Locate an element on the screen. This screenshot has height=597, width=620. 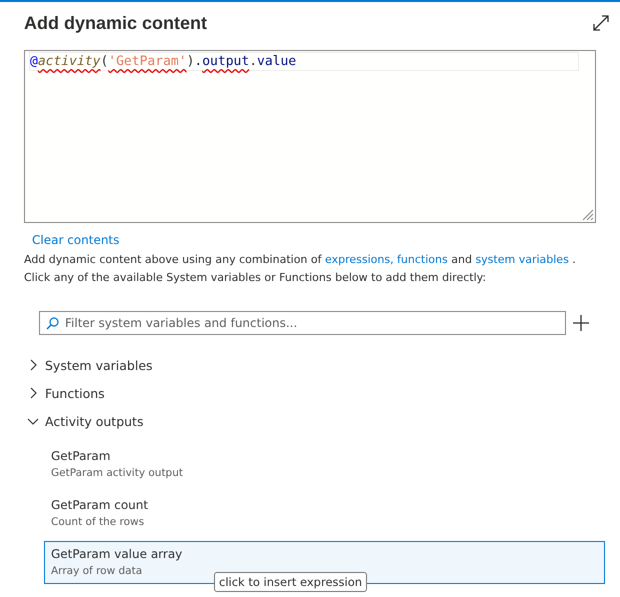
help-text: Click any of the available System variables or Functions below to add them directly: is located at coordinates (256, 278).